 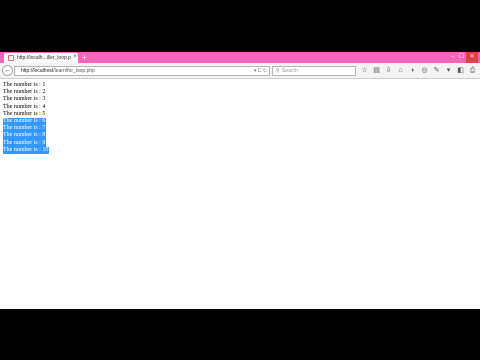 What do you see at coordinates (388, 71) in the screenshot?
I see `download-icon: ⇩` at bounding box center [388, 71].